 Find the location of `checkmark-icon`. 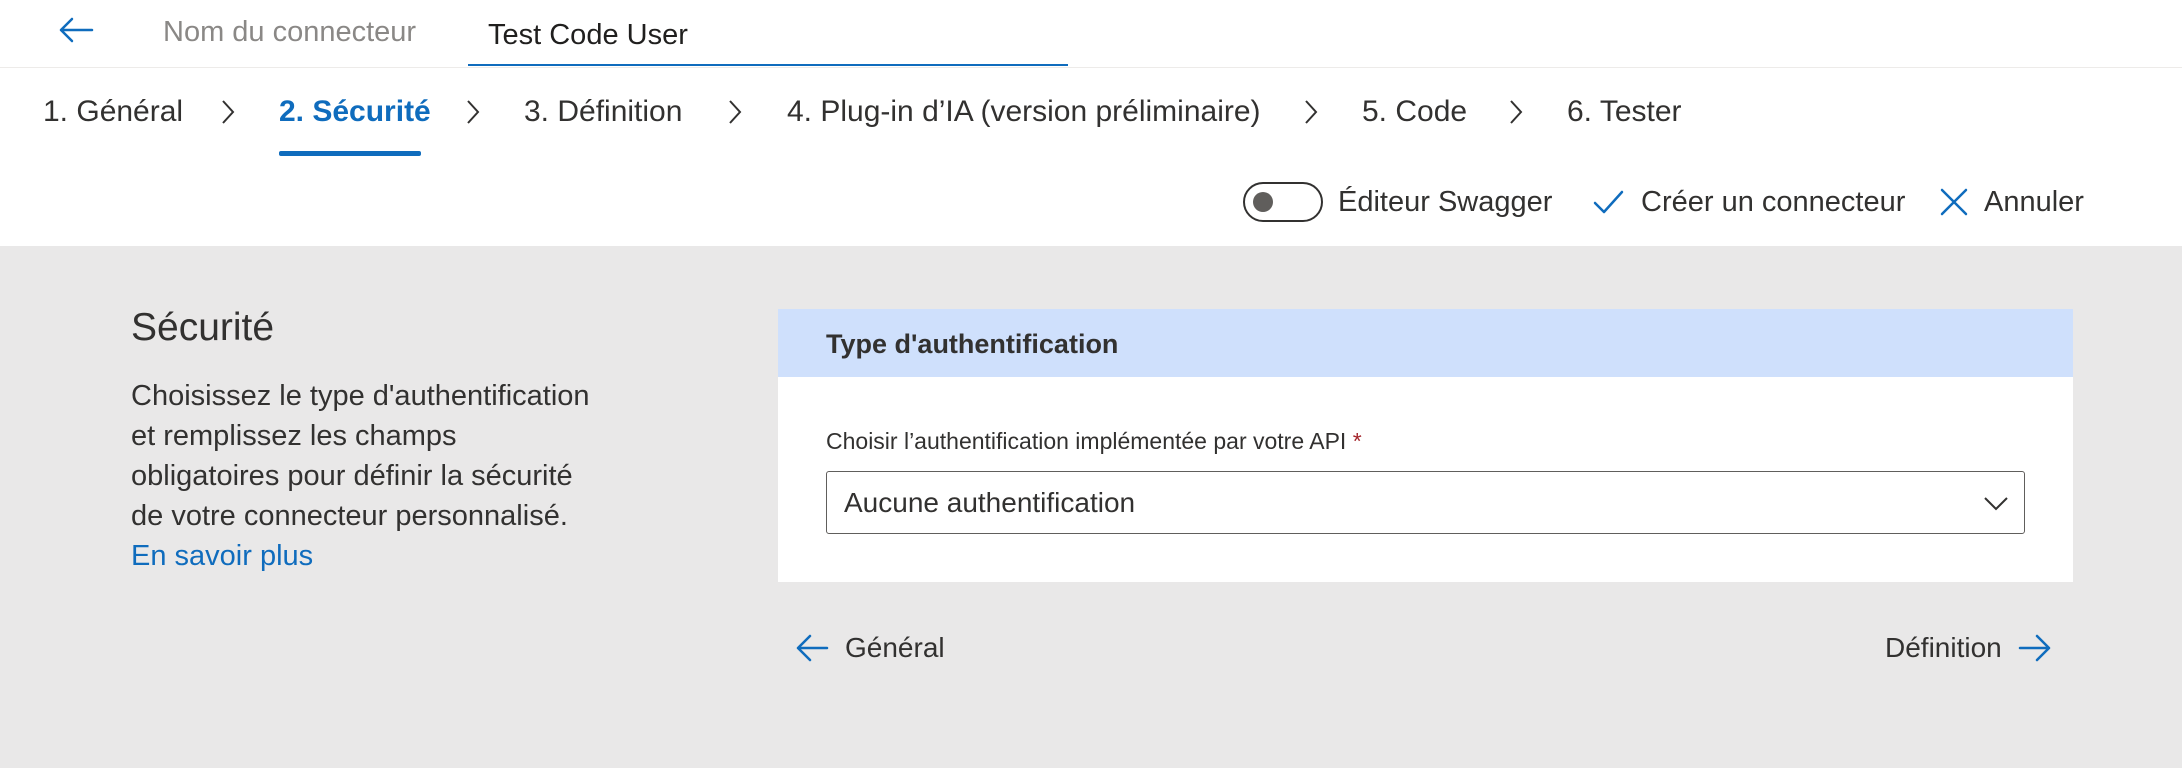

checkmark-icon is located at coordinates (1608, 202).